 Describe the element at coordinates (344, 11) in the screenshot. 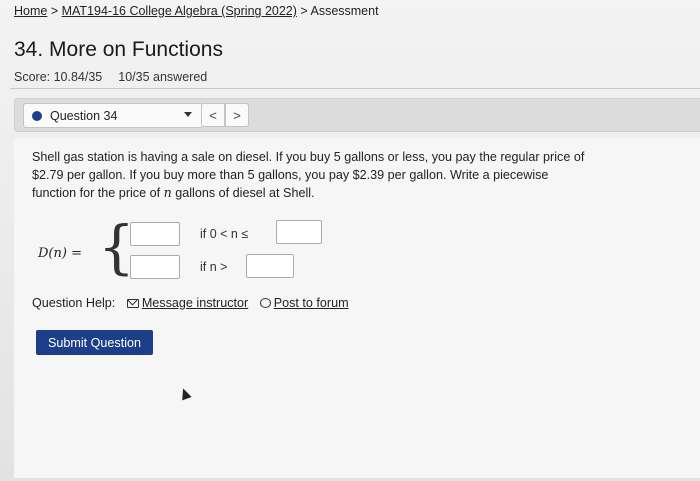

I see `breadcrumb-current: Assessment` at that location.